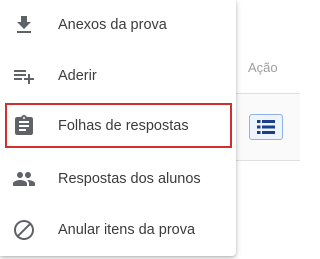  Describe the element at coordinates (118, 76) in the screenshot. I see `menu-item-aderir: Aderir` at that location.